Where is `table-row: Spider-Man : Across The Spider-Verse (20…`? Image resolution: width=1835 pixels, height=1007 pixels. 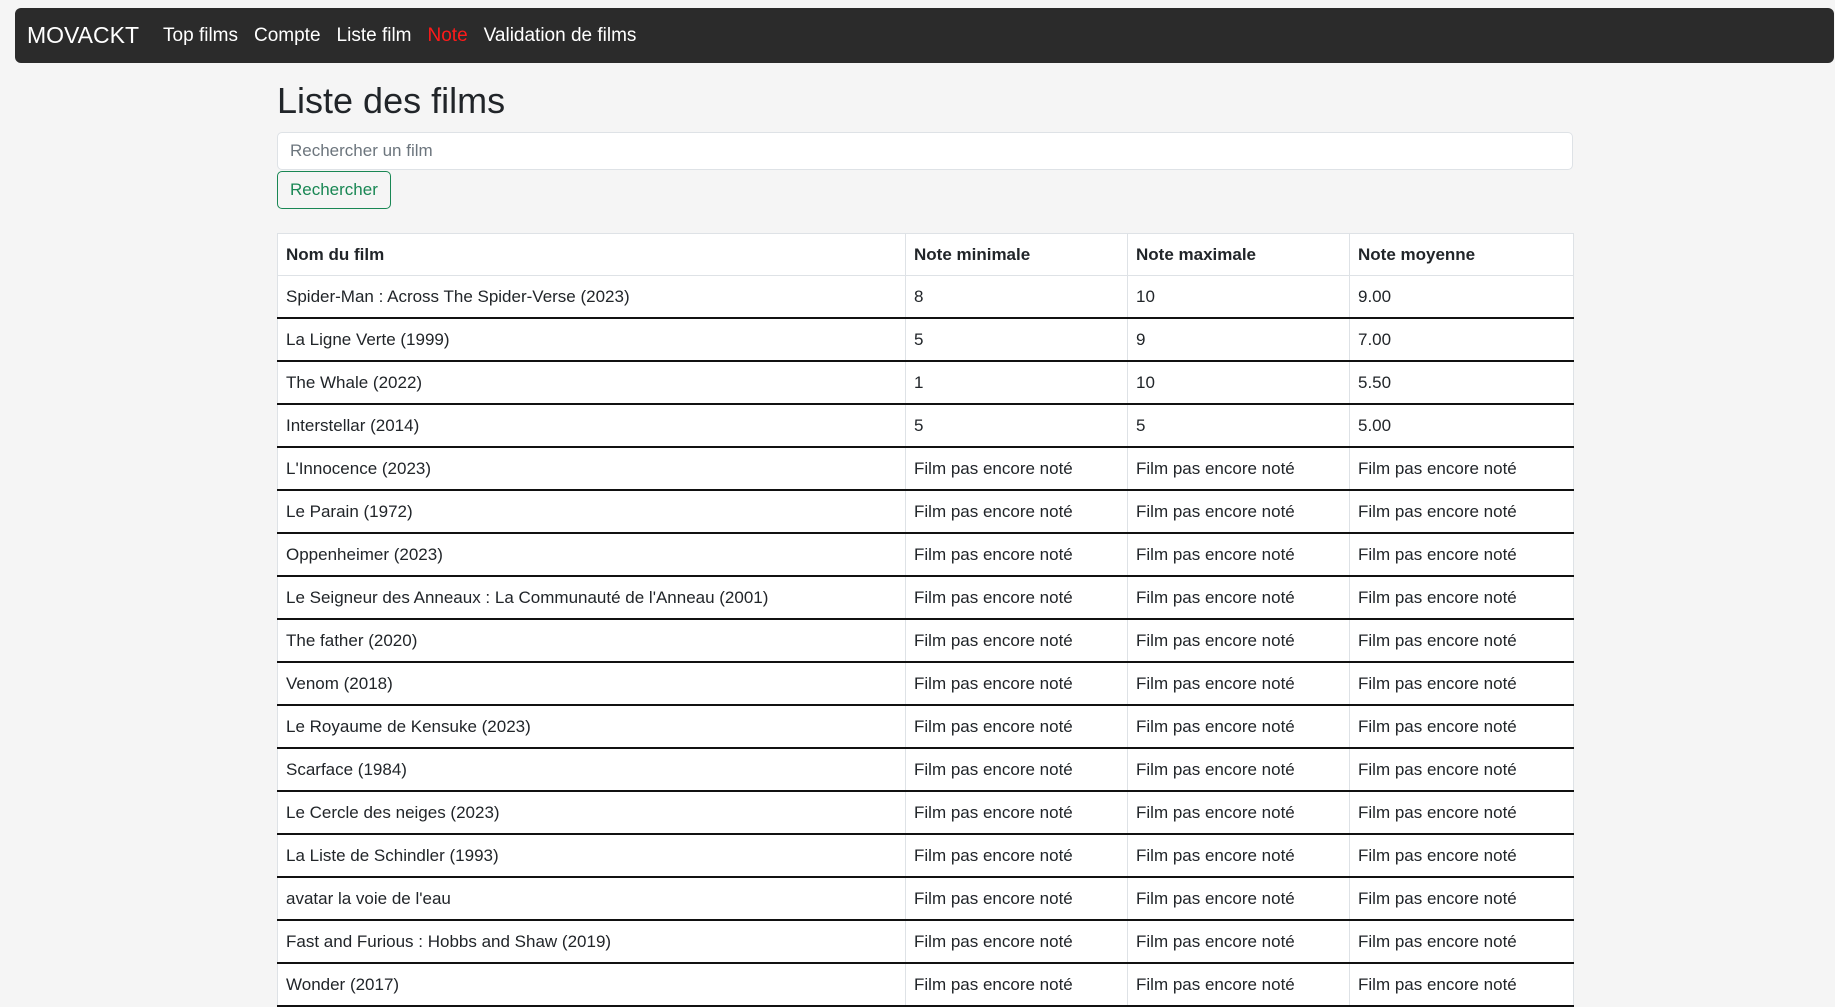
table-row: Spider-Man : Across The Spider-Verse (20… is located at coordinates (925, 297).